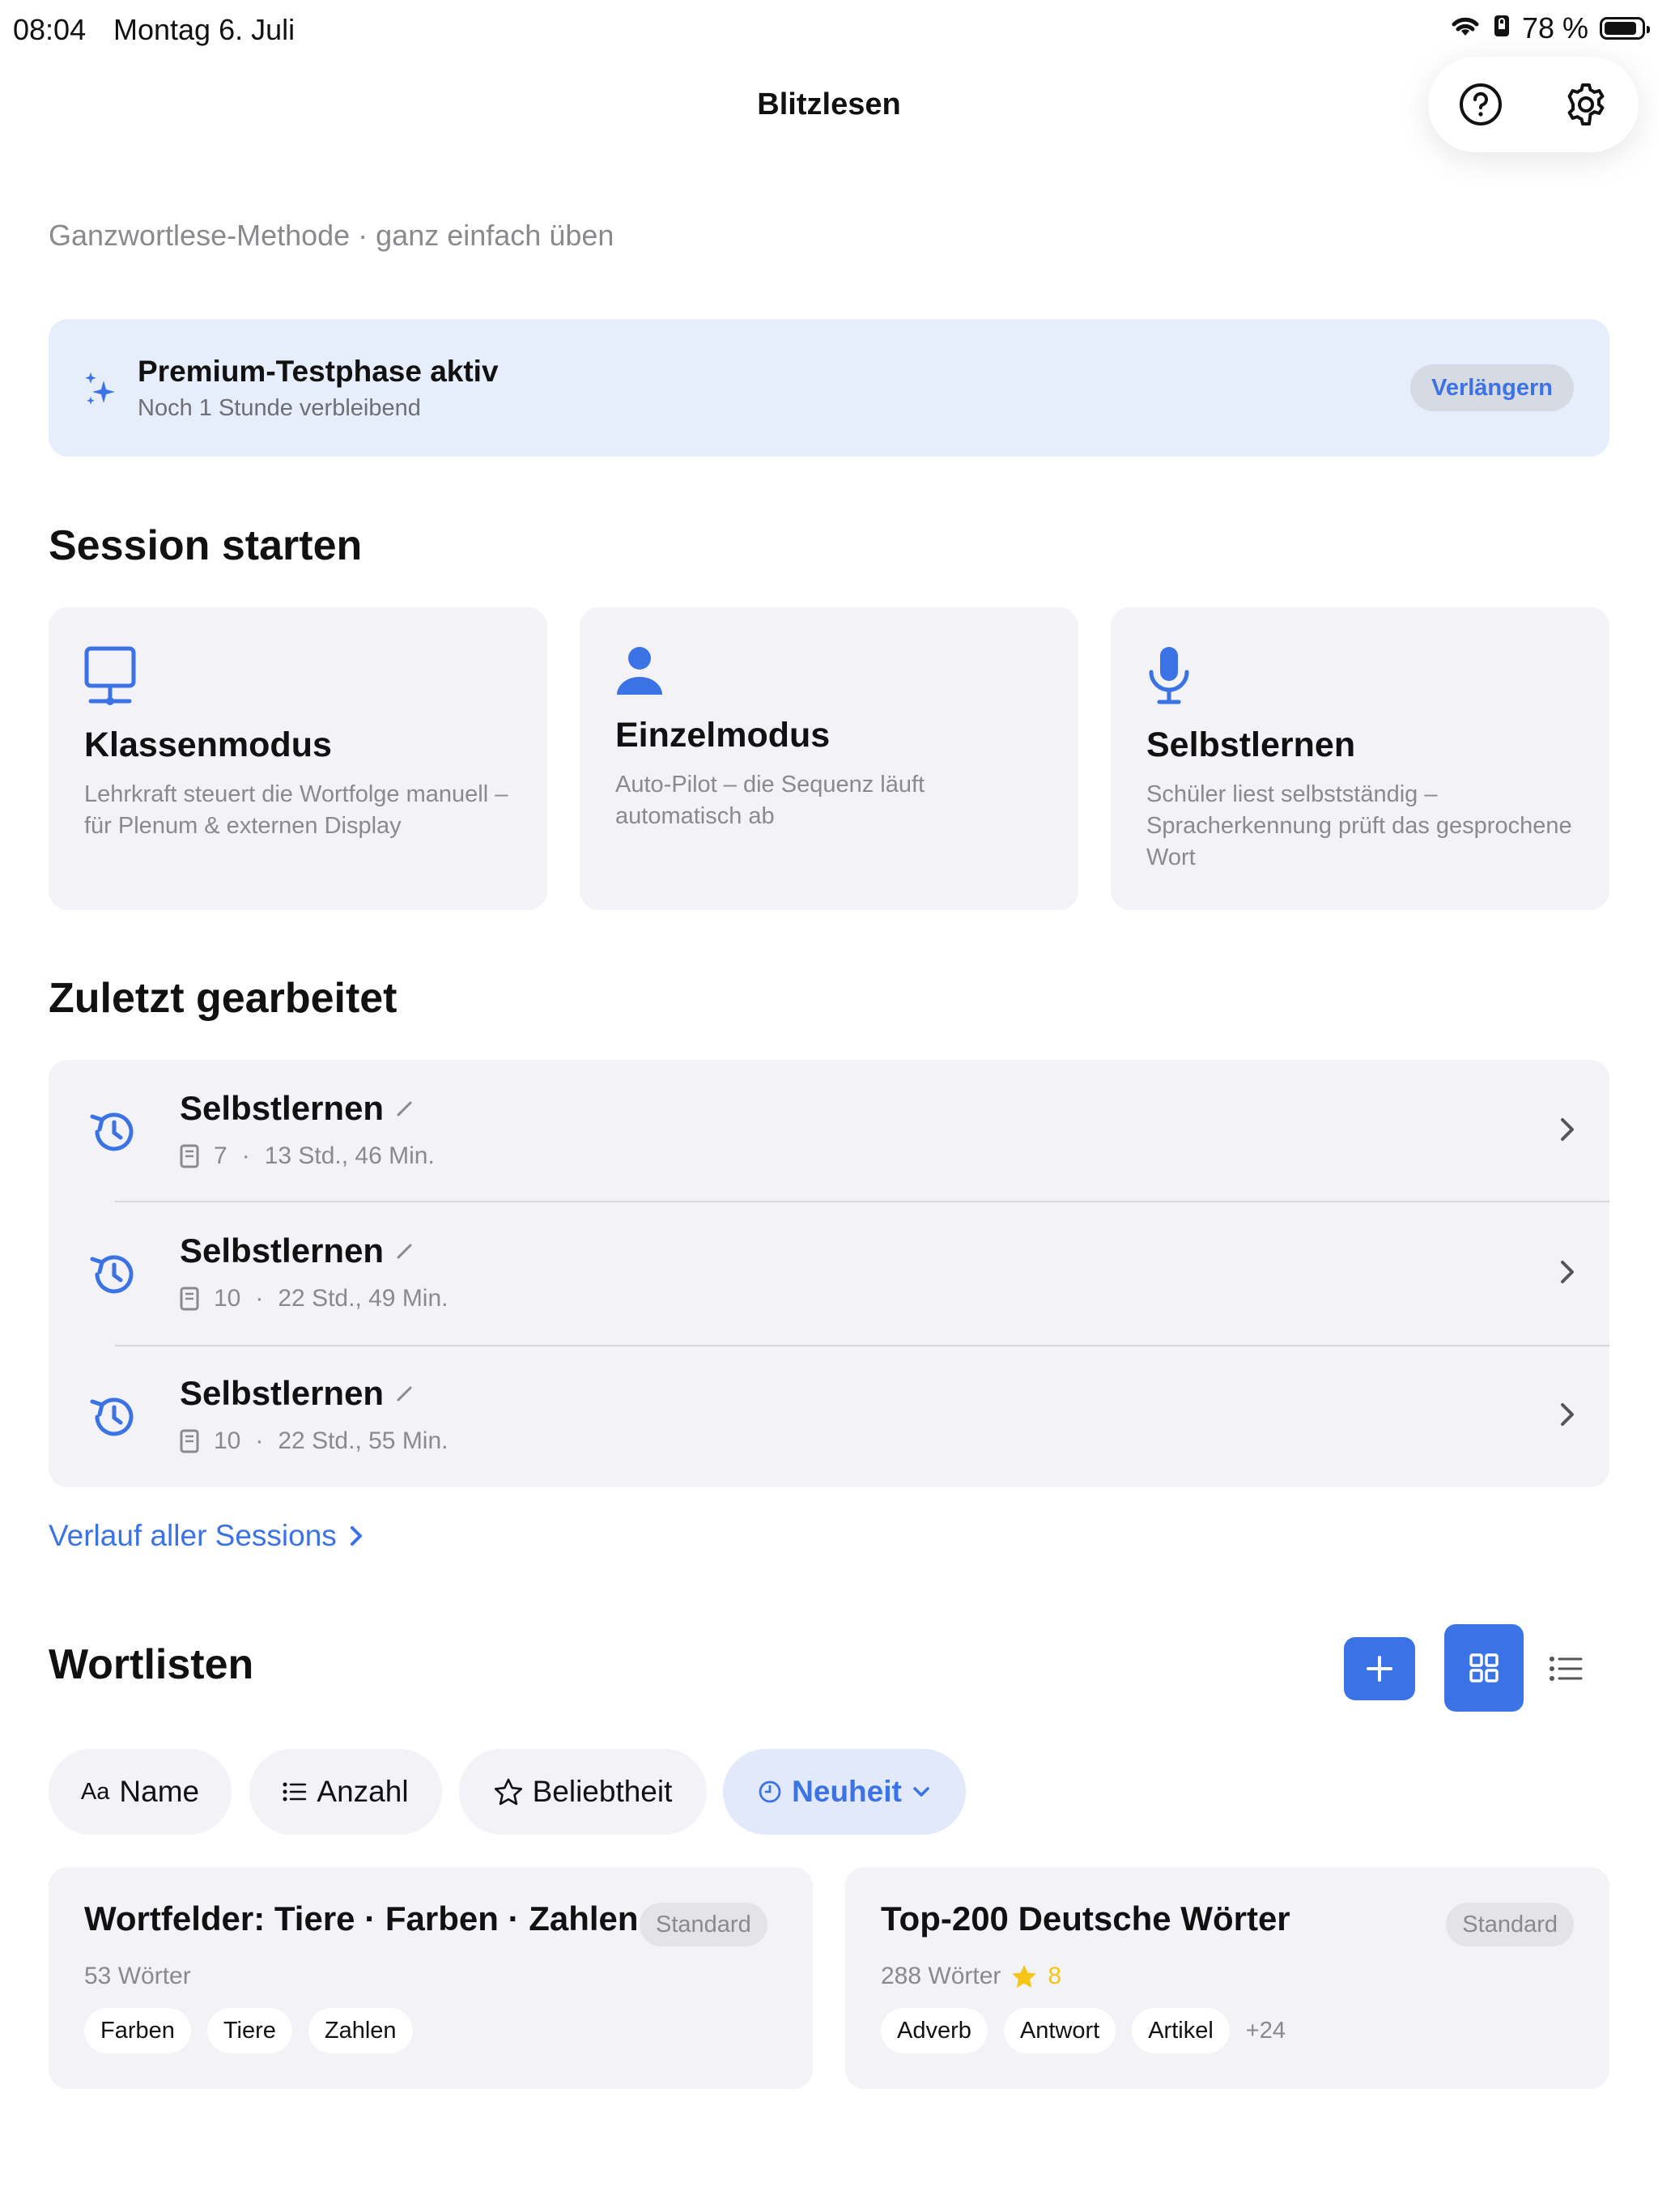  Describe the element at coordinates (363, 1440) in the screenshot. I see `recent-row-time: 22 Std., 55 Min.` at that location.